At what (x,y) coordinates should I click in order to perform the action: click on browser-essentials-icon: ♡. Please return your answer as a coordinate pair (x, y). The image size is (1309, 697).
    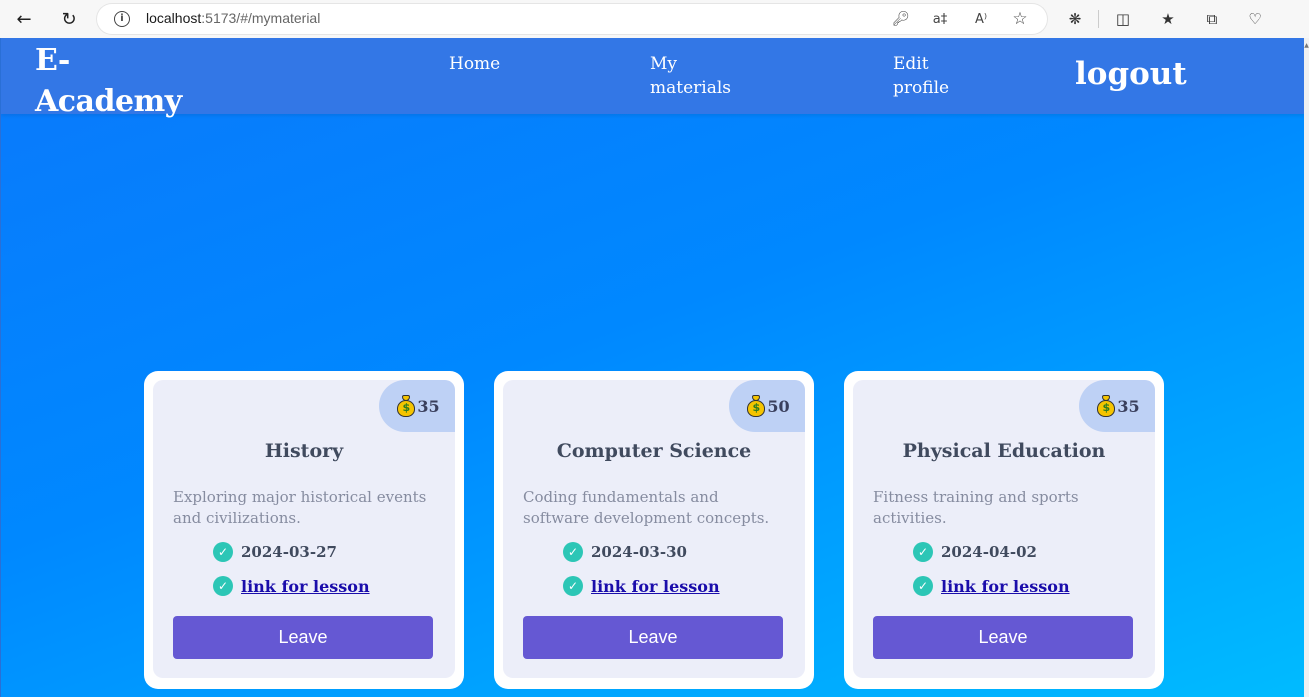
    Looking at the image, I should click on (1255, 19).